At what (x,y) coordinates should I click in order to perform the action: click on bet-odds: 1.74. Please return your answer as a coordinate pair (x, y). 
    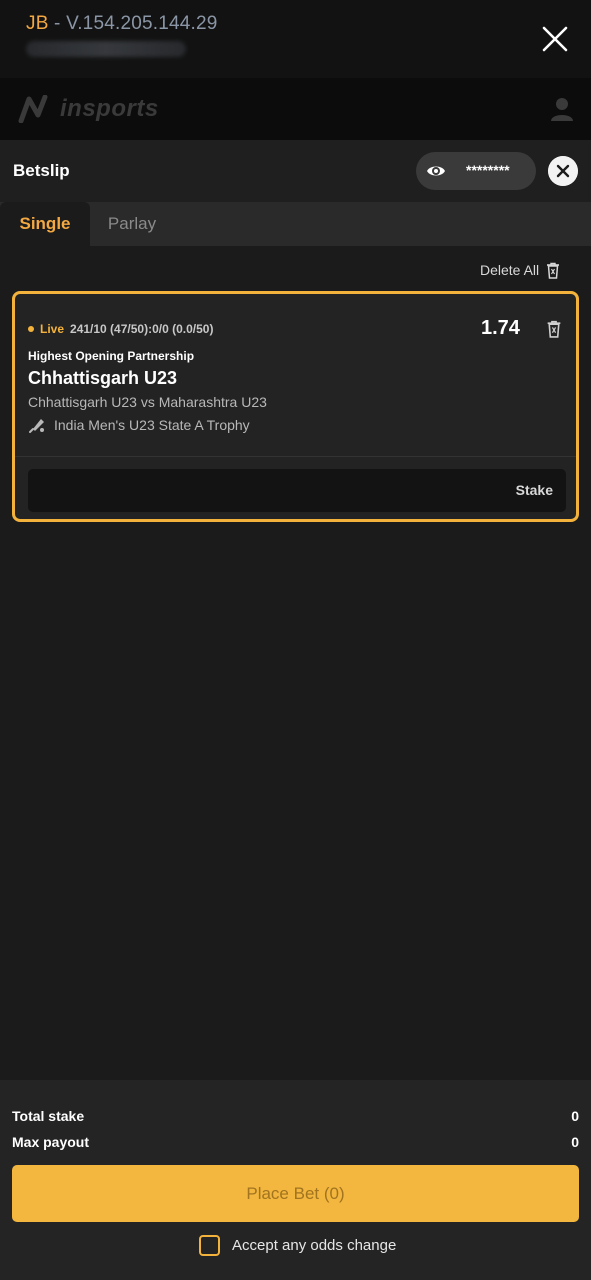
    Looking at the image, I should click on (500, 328).